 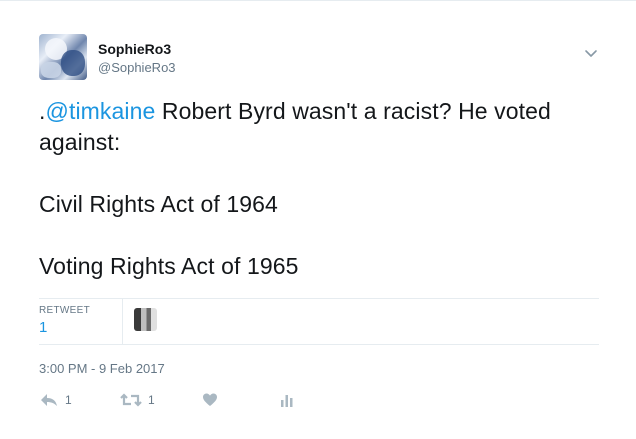 What do you see at coordinates (158, 204) in the screenshot?
I see `tweet-line-2: Civil Rights Act of 1964` at bounding box center [158, 204].